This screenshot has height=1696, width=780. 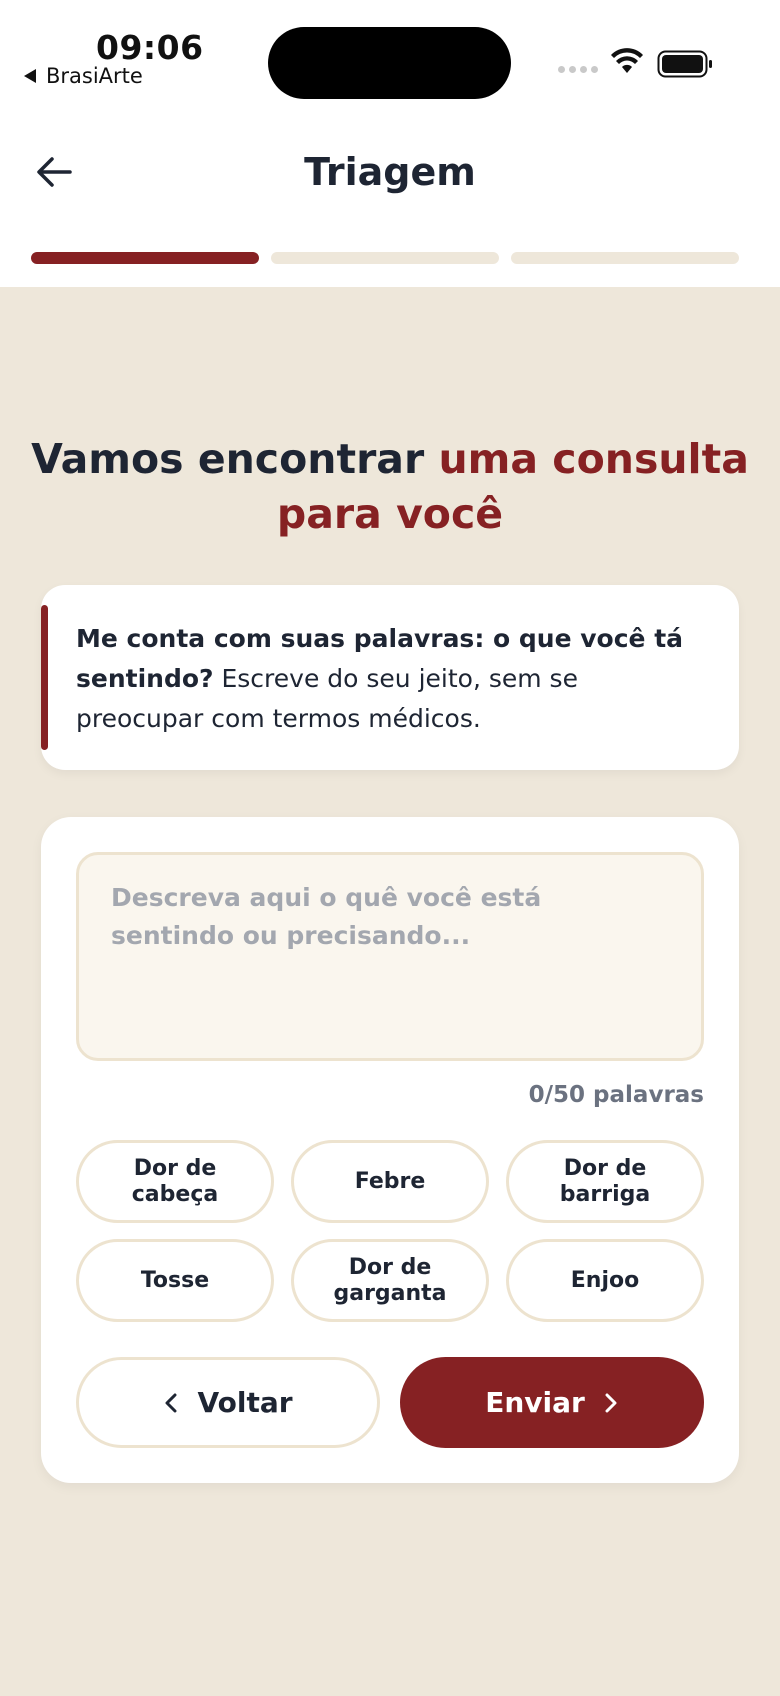 I want to click on chip-enjoo: Enjoo, so click(x=605, y=1280).